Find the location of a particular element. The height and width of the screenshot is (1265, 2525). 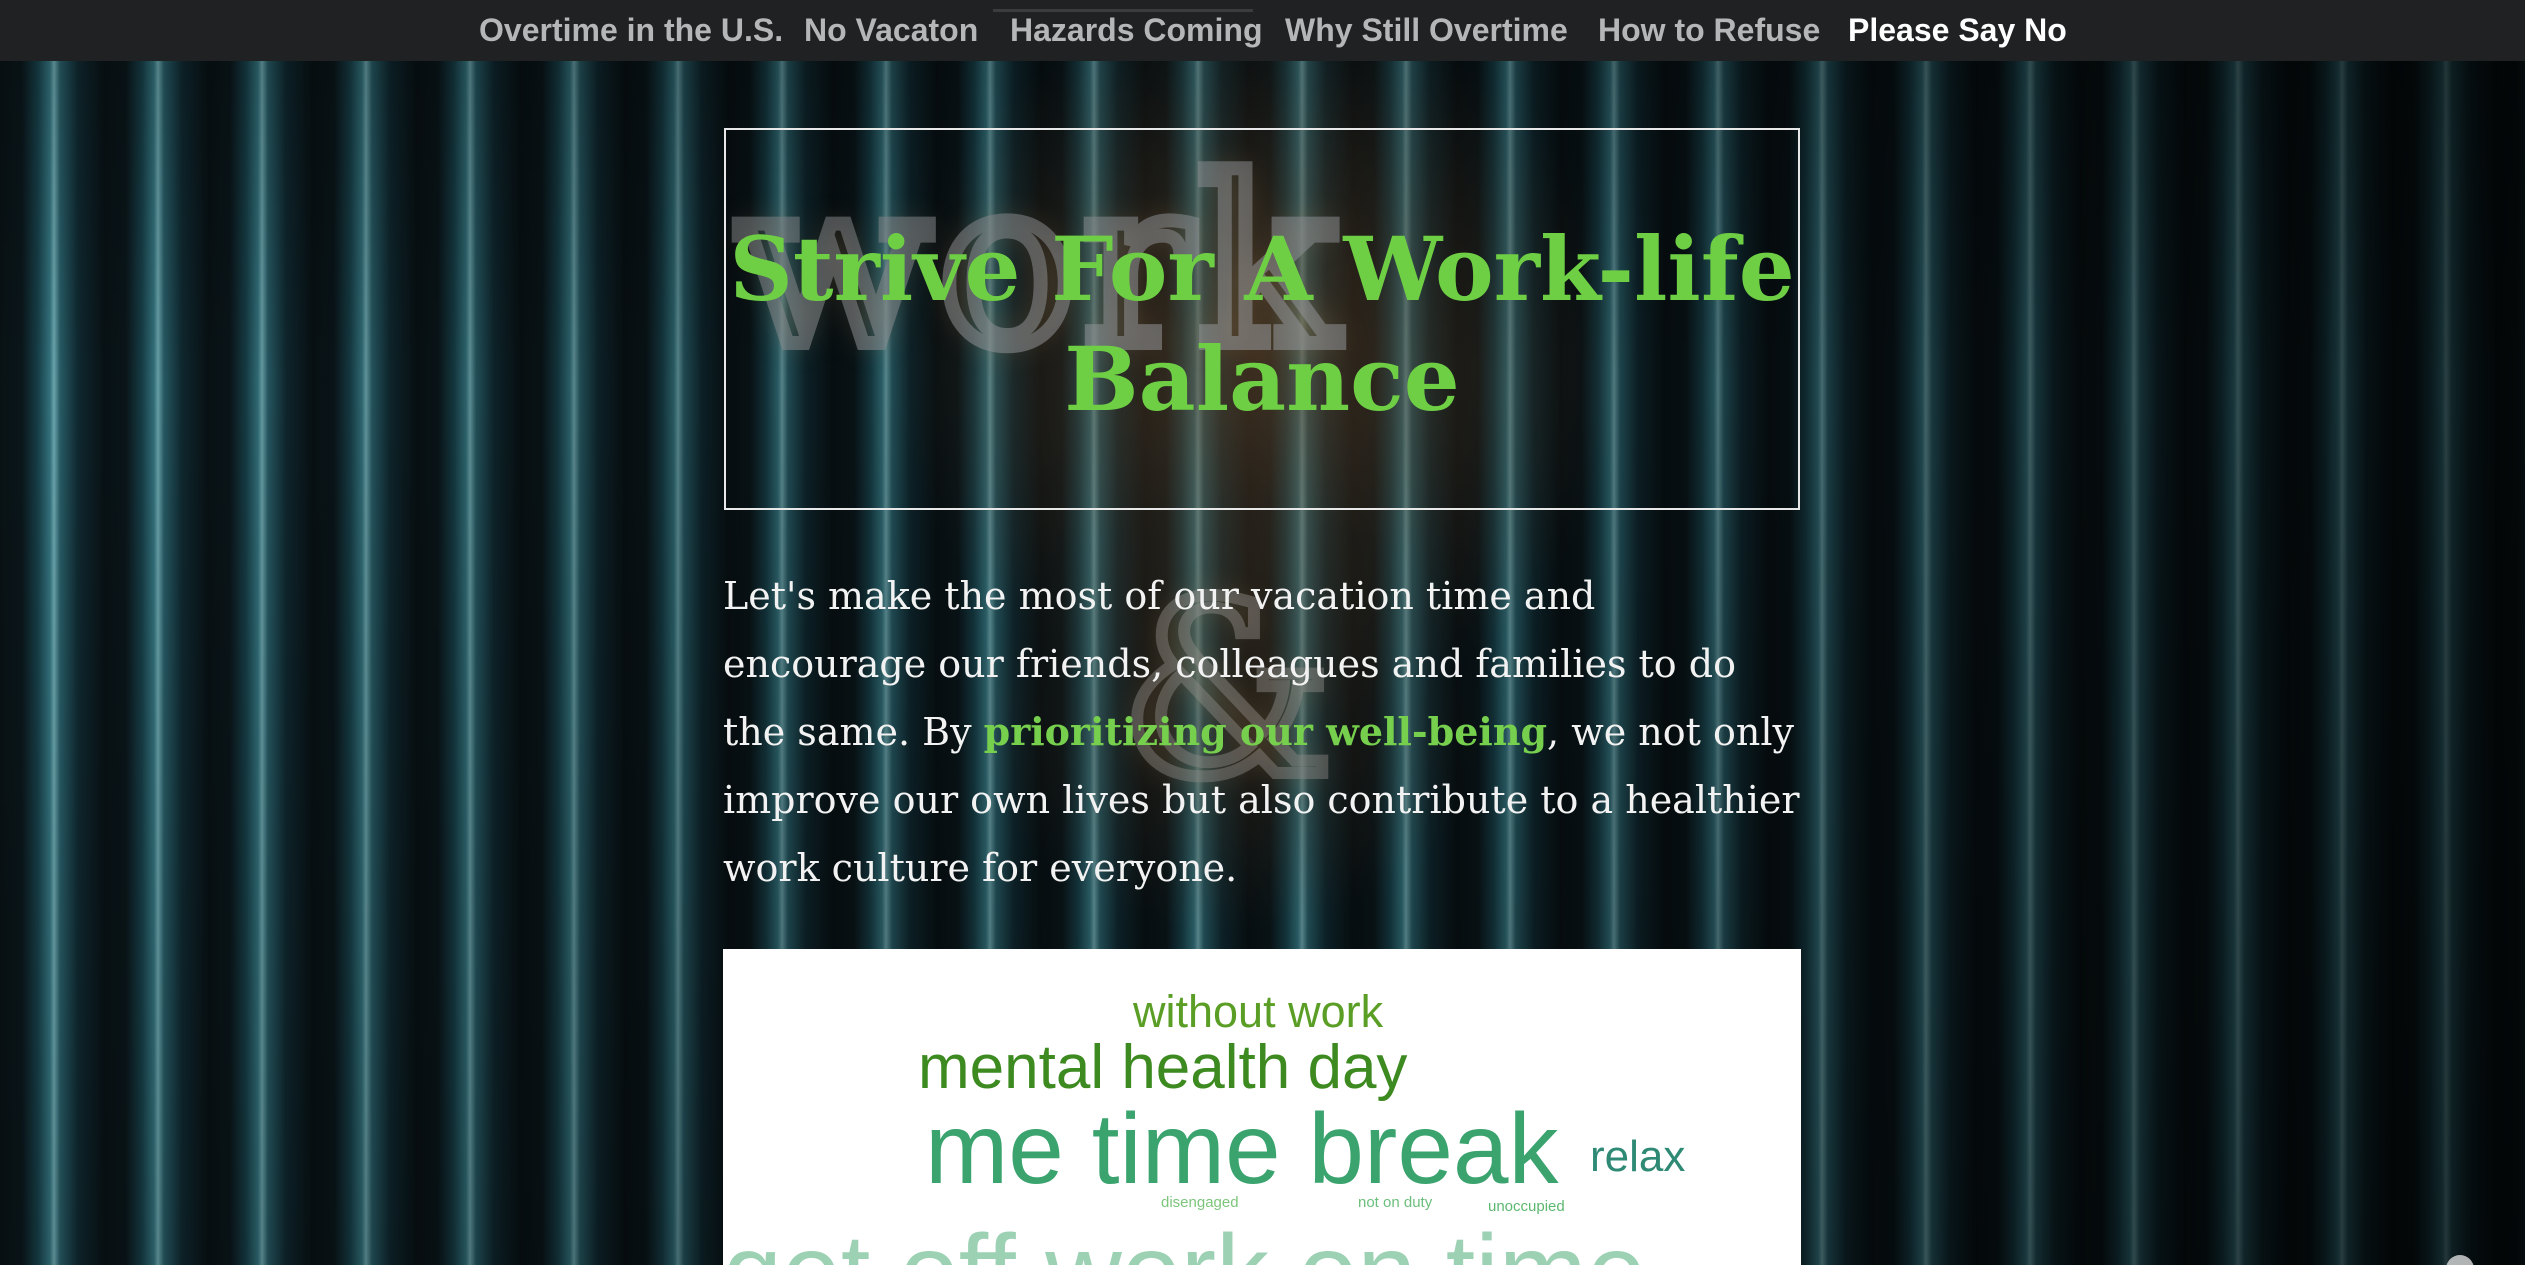

word-cloud-word: not on duty is located at coordinates (1395, 1202).